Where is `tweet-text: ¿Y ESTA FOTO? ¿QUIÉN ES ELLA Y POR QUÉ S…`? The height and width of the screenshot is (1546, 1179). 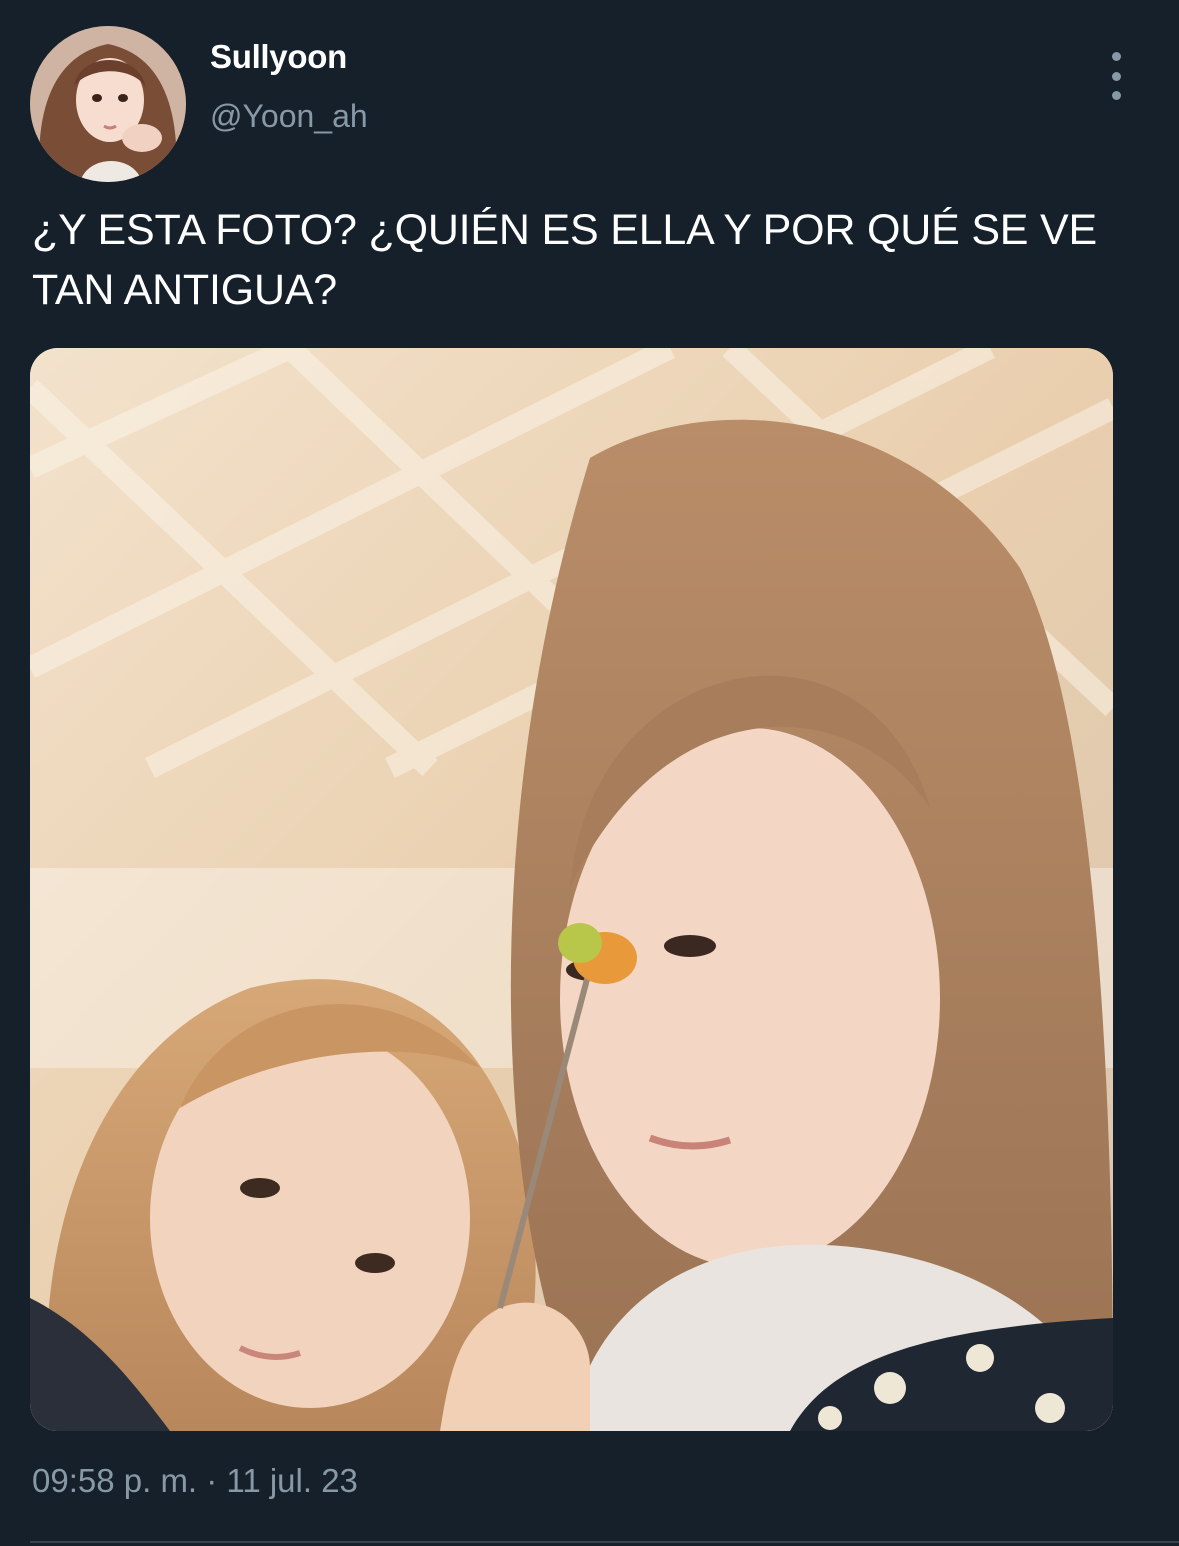
tweet-text: ¿Y ESTA FOTO? ¿QUIÉN ES ELLA Y POR QUÉ S… is located at coordinates (564, 260).